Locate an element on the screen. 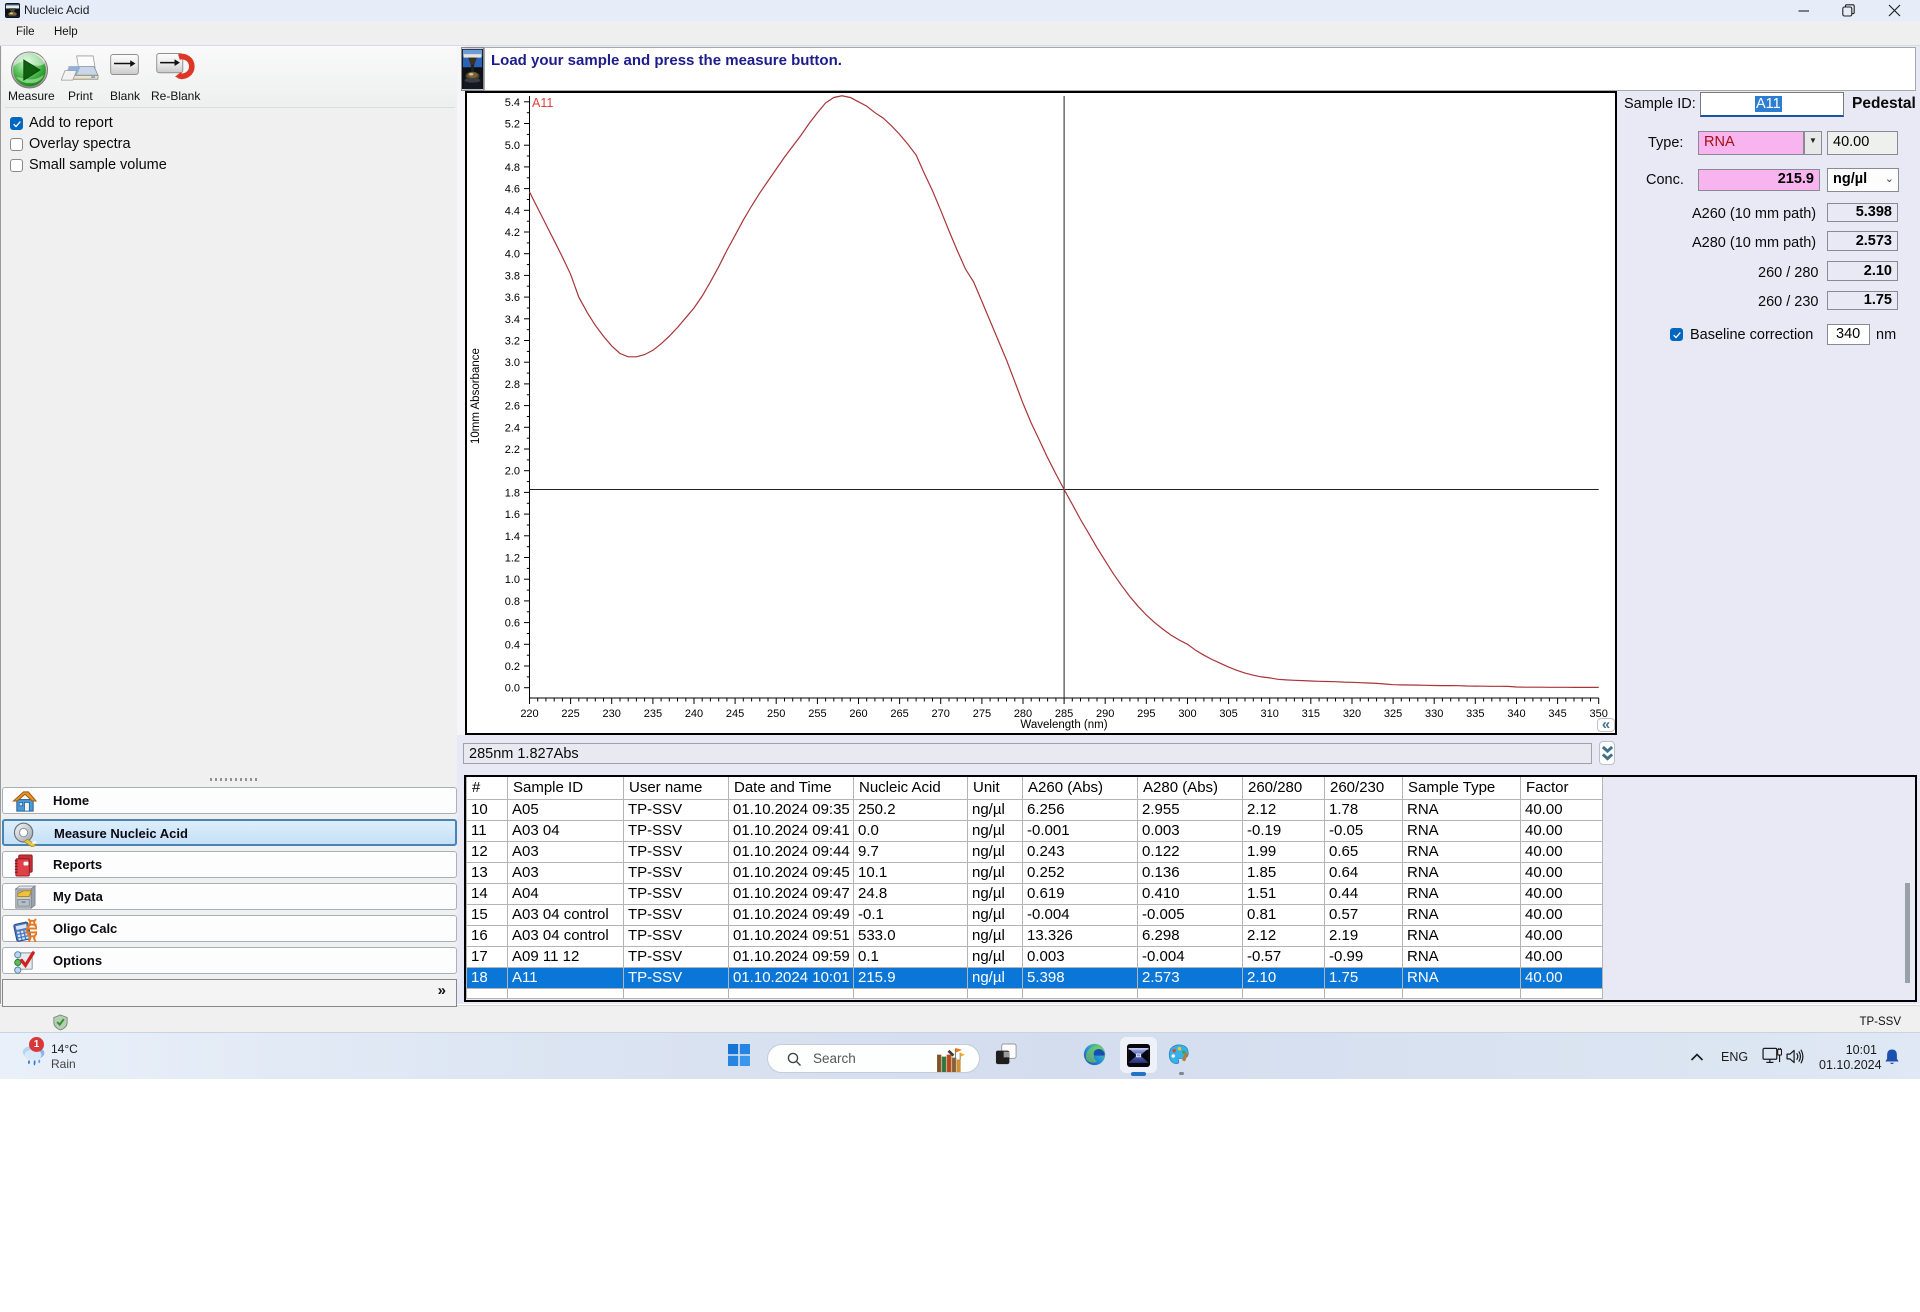  svg-text: 2.8 is located at coordinates (512, 385).